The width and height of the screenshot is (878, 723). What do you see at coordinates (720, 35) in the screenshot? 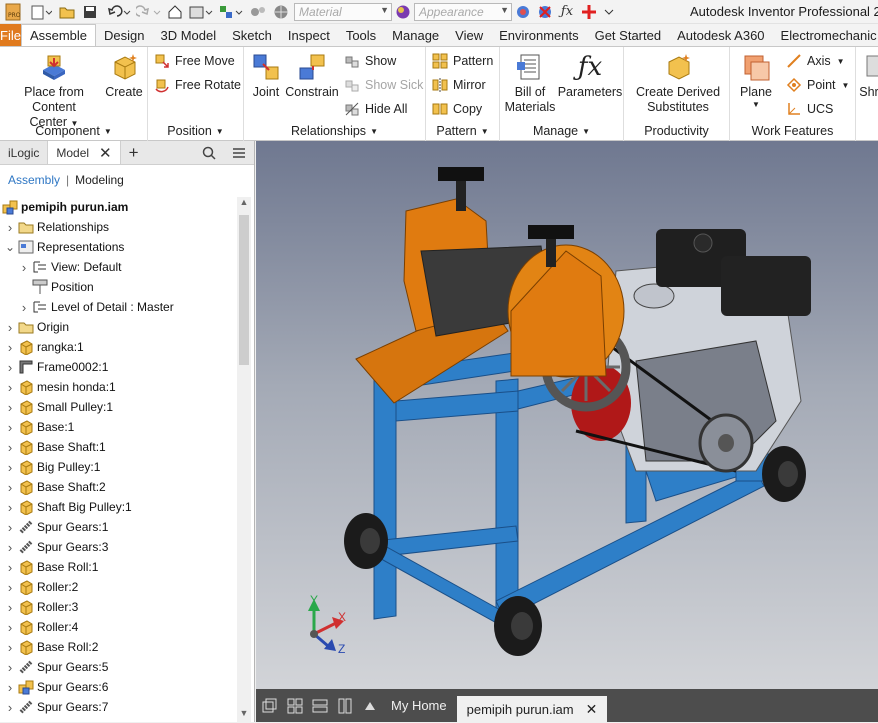
I see `tab-autodesk-a360: Autodesk A360` at bounding box center [720, 35].